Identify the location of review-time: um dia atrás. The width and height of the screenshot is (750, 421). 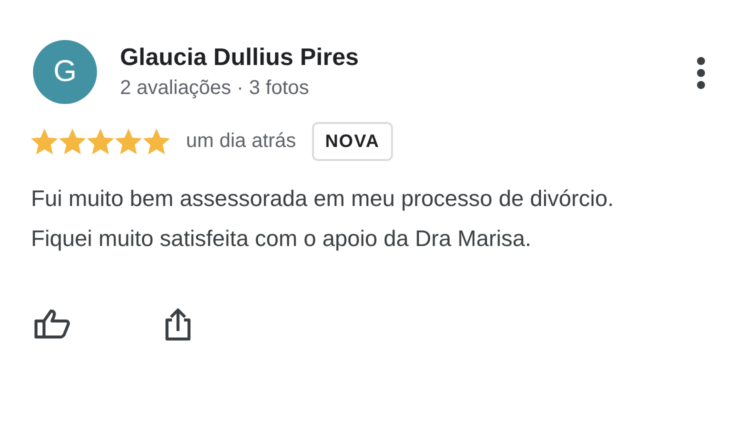
(241, 141).